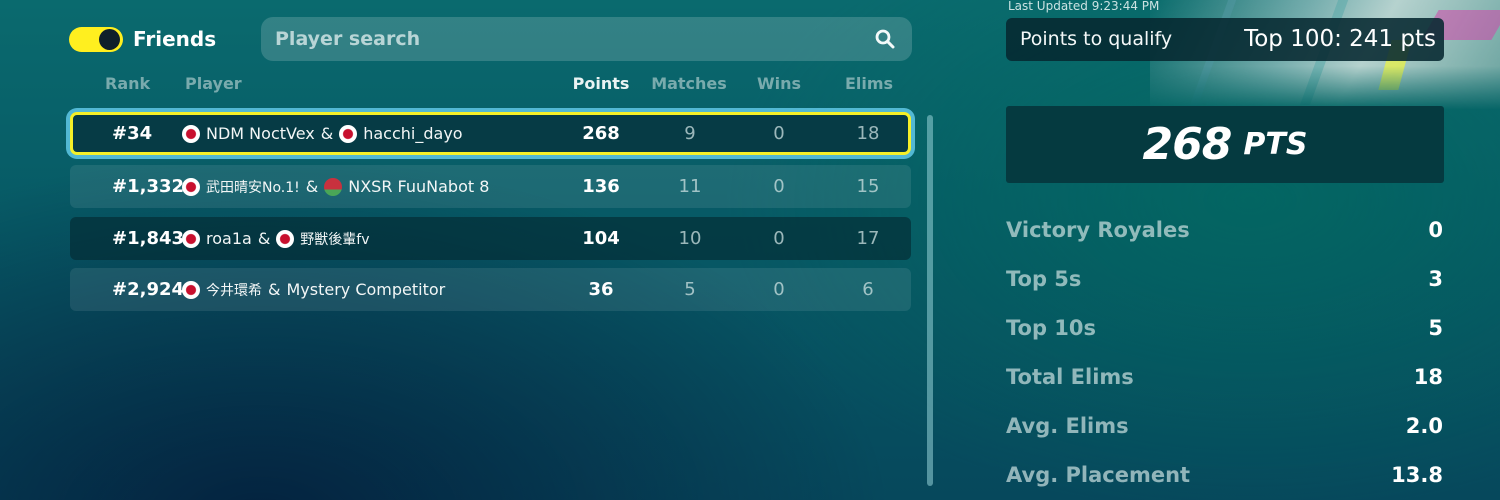 This screenshot has width=1500, height=500. I want to click on stat-label: Top 10s, so click(1051, 328).